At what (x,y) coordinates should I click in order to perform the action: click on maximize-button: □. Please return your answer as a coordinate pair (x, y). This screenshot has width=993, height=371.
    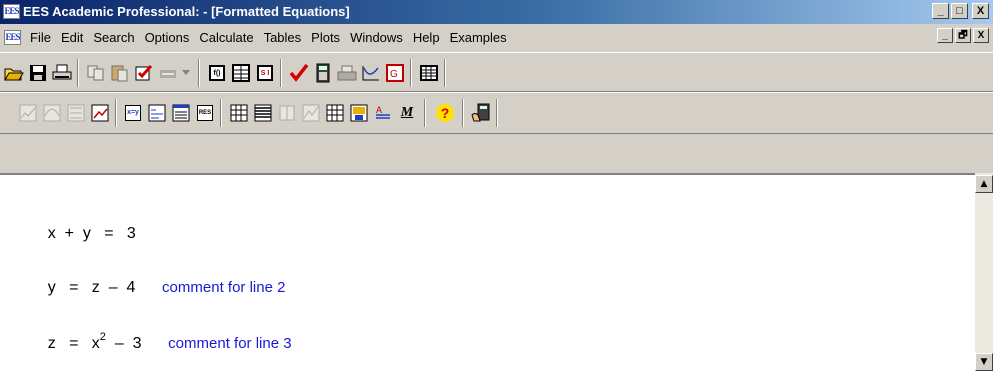
    Looking at the image, I should click on (959, 11).